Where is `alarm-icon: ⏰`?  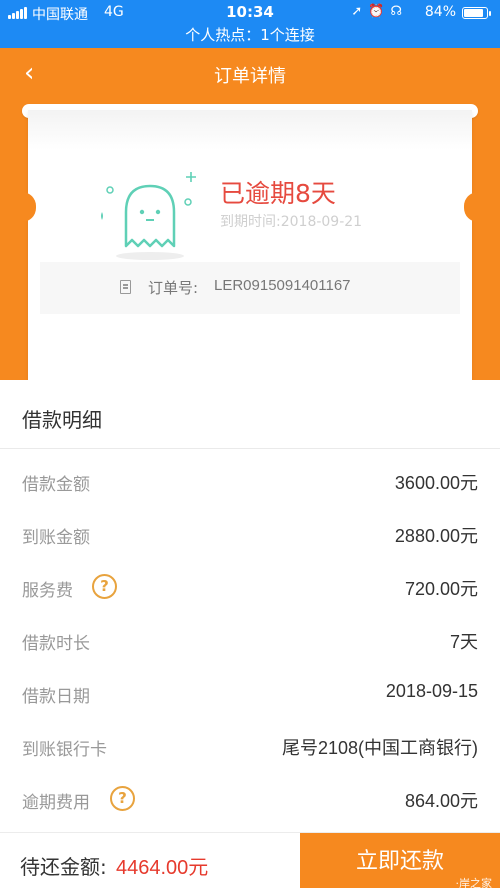
alarm-icon: ⏰ is located at coordinates (379, 11).